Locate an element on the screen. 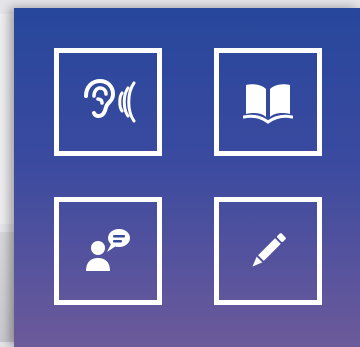  open-book-icon is located at coordinates (268, 104).